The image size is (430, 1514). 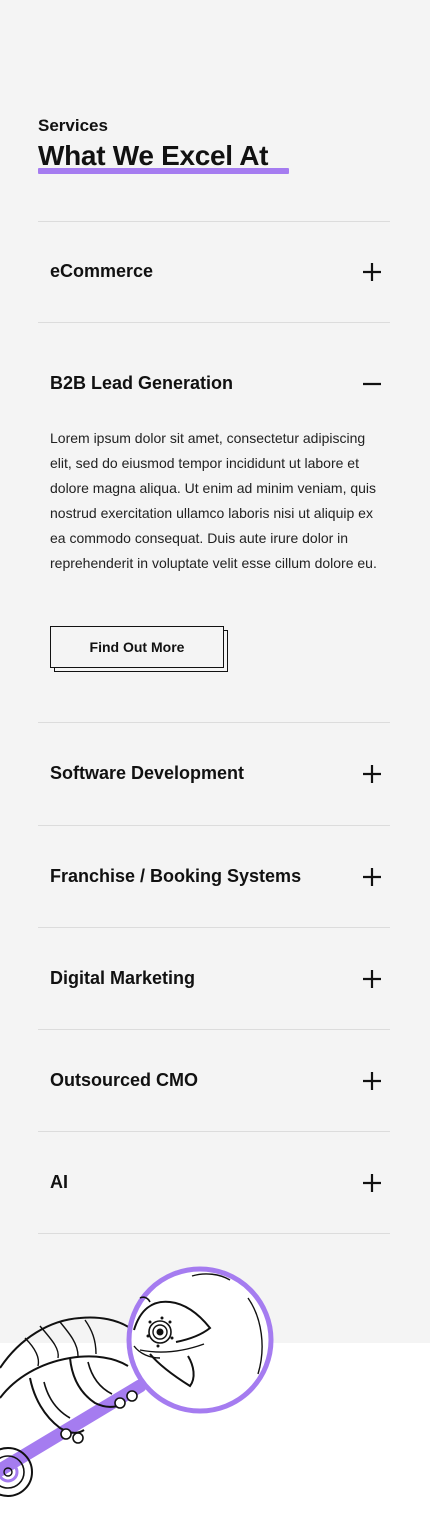 What do you see at coordinates (214, 978) in the screenshot?
I see `accordion-item-digital-marketing: Digital Marketing` at bounding box center [214, 978].